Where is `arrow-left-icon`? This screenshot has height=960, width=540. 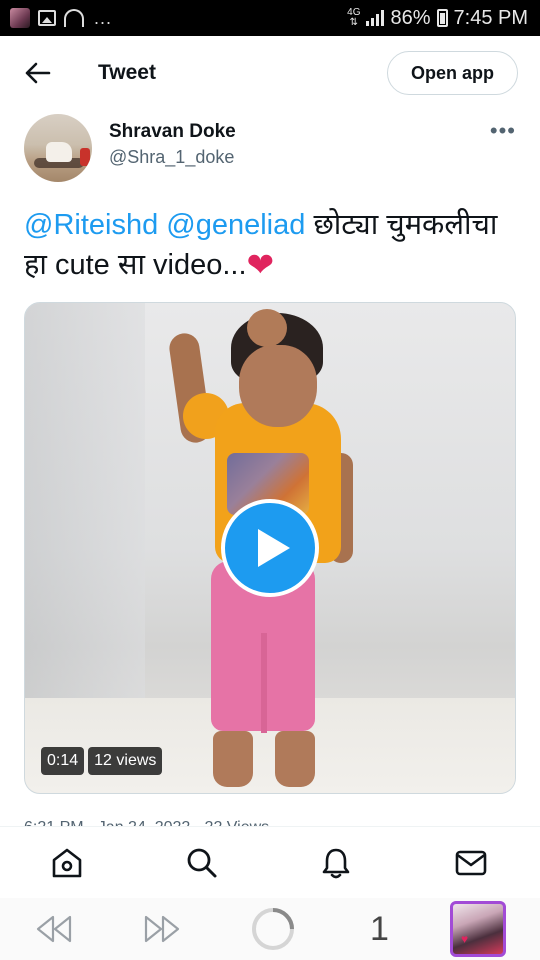
arrow-left-icon is located at coordinates (38, 73).